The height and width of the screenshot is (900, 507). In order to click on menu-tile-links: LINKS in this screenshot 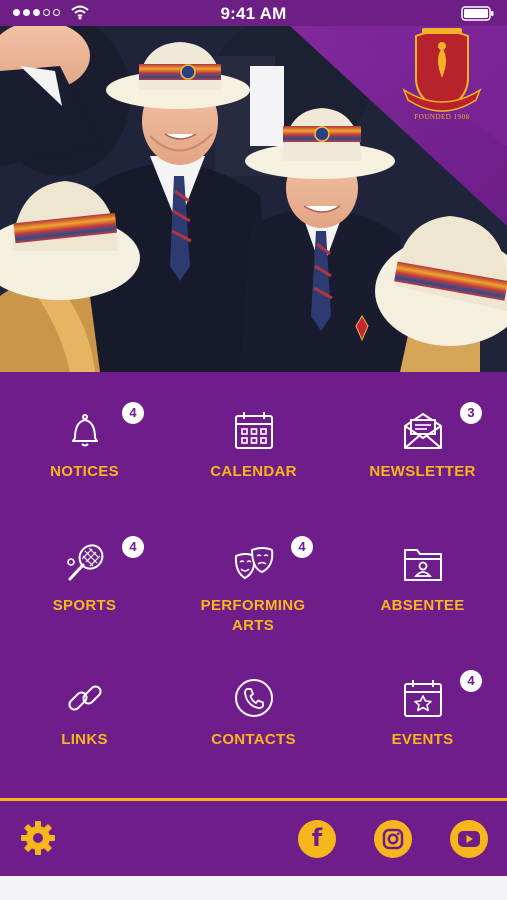, I will do `click(84, 707)`.